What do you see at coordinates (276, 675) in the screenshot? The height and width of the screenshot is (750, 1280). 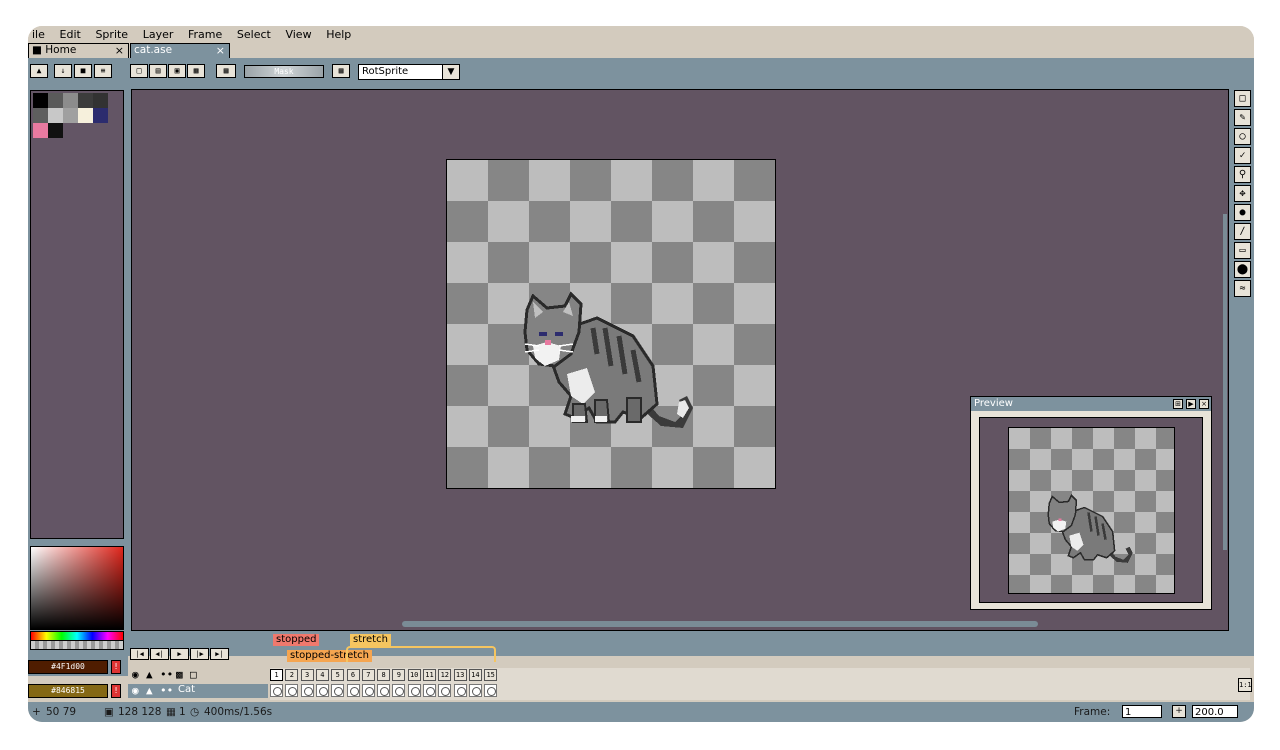 I see `frame-header: 1` at bounding box center [276, 675].